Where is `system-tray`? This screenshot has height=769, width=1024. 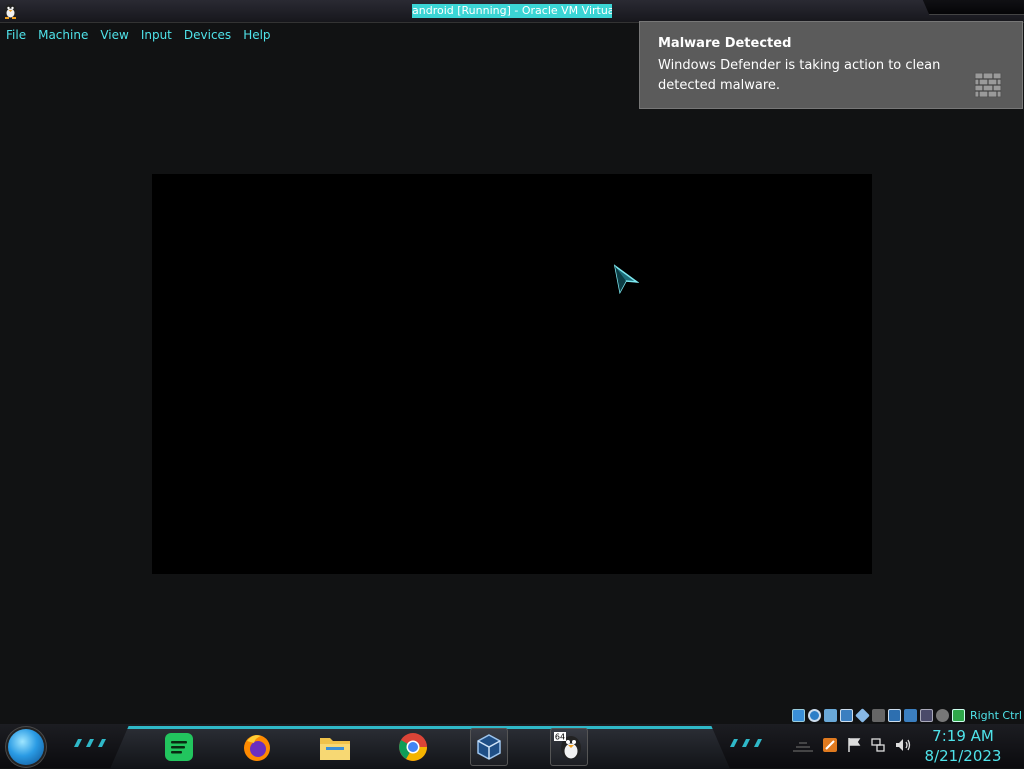 system-tray is located at coordinates (852, 745).